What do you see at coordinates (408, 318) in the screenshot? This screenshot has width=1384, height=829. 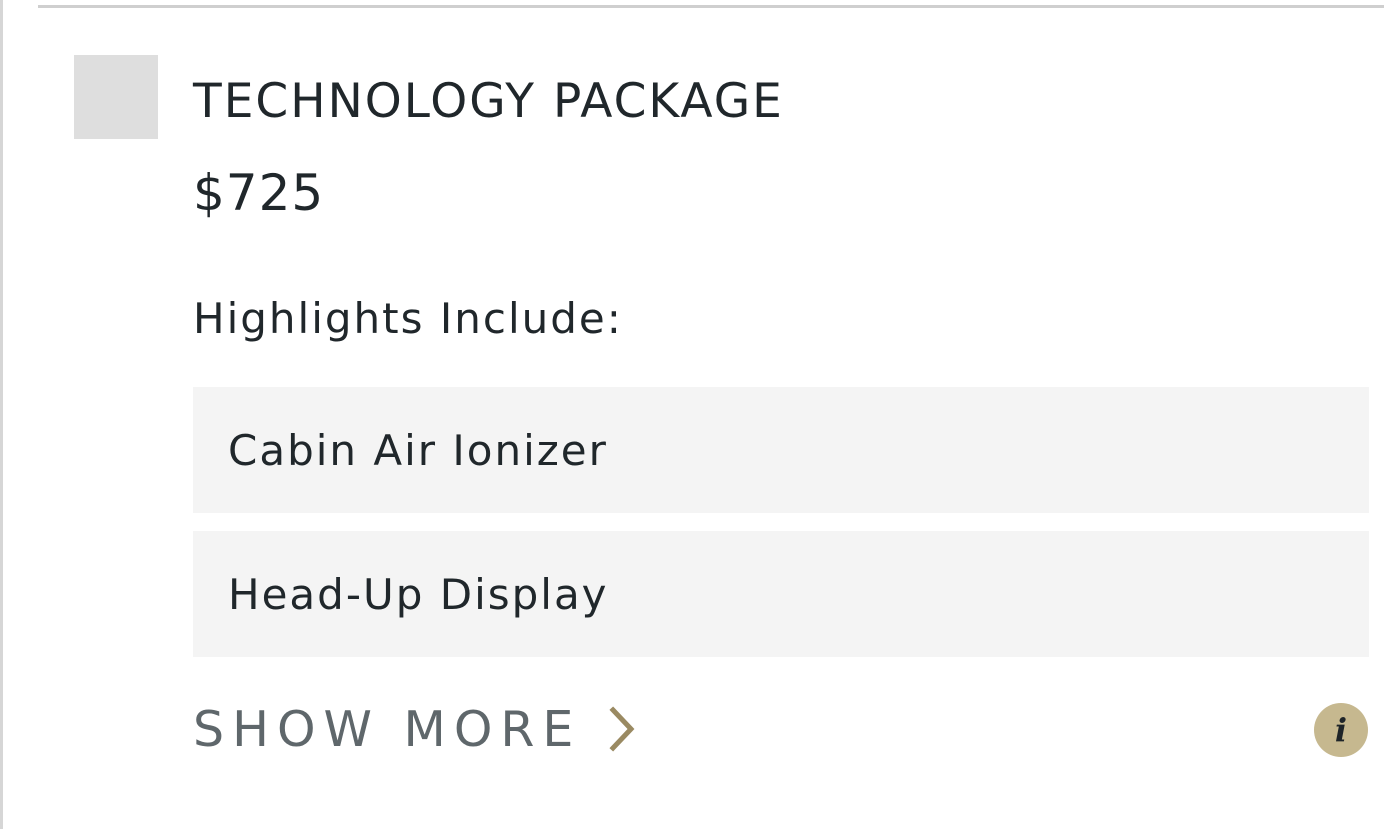 I see `highlights-label: Highlights Include:` at bounding box center [408, 318].